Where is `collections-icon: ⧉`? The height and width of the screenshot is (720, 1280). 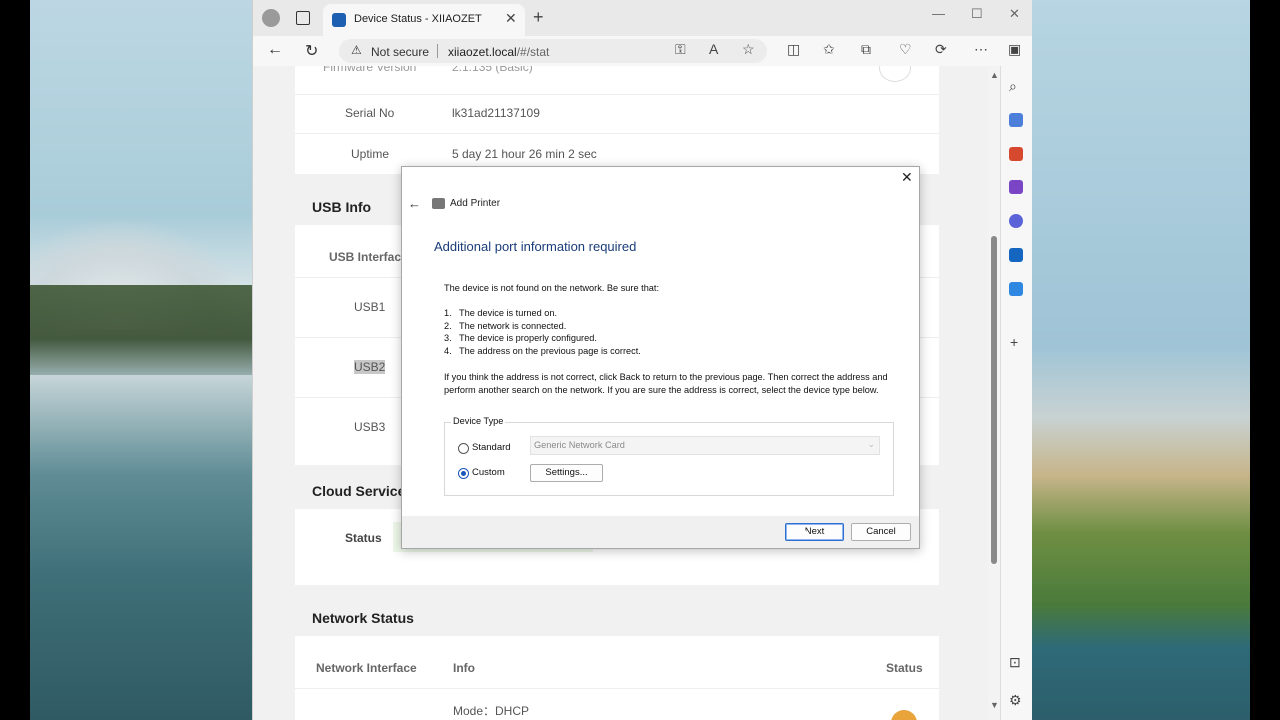 collections-icon: ⧉ is located at coordinates (866, 49).